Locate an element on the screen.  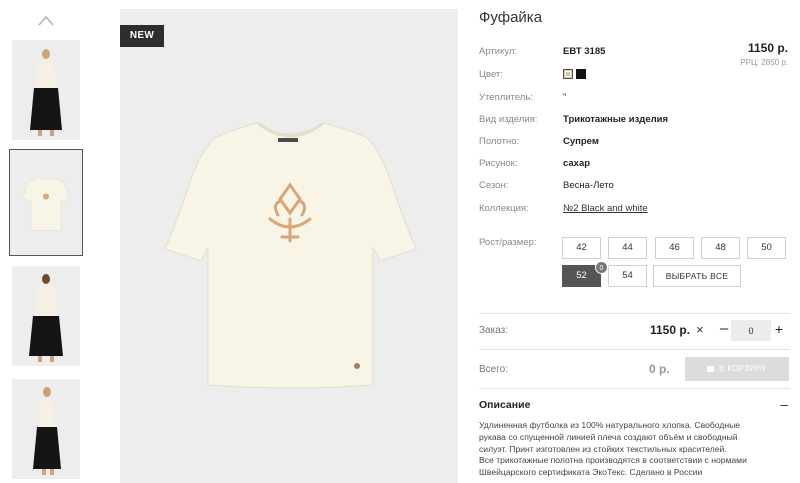
select-all-sizes-button: ВЫБРАТЬ ВСЕ is located at coordinates (697, 276).